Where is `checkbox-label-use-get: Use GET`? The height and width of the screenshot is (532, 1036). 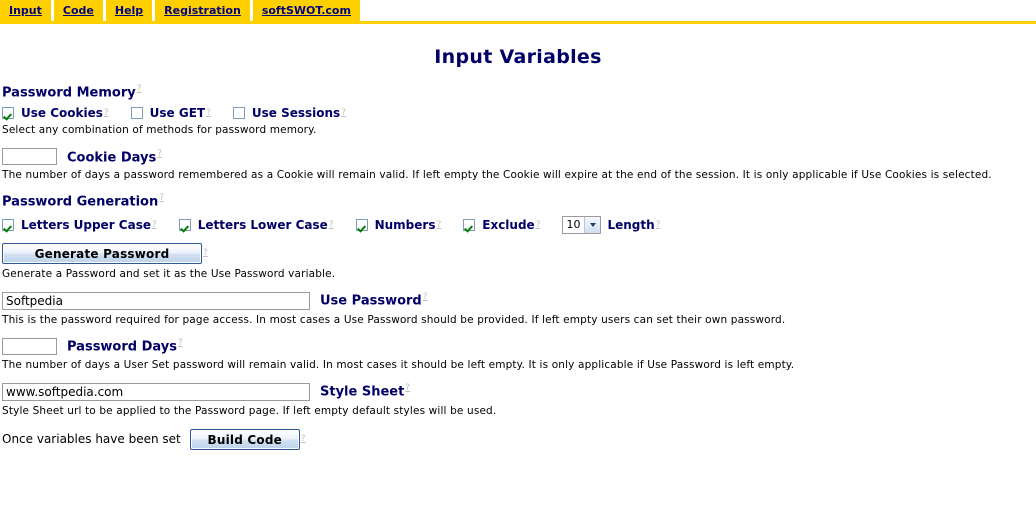
checkbox-label-use-get: Use GET is located at coordinates (177, 113).